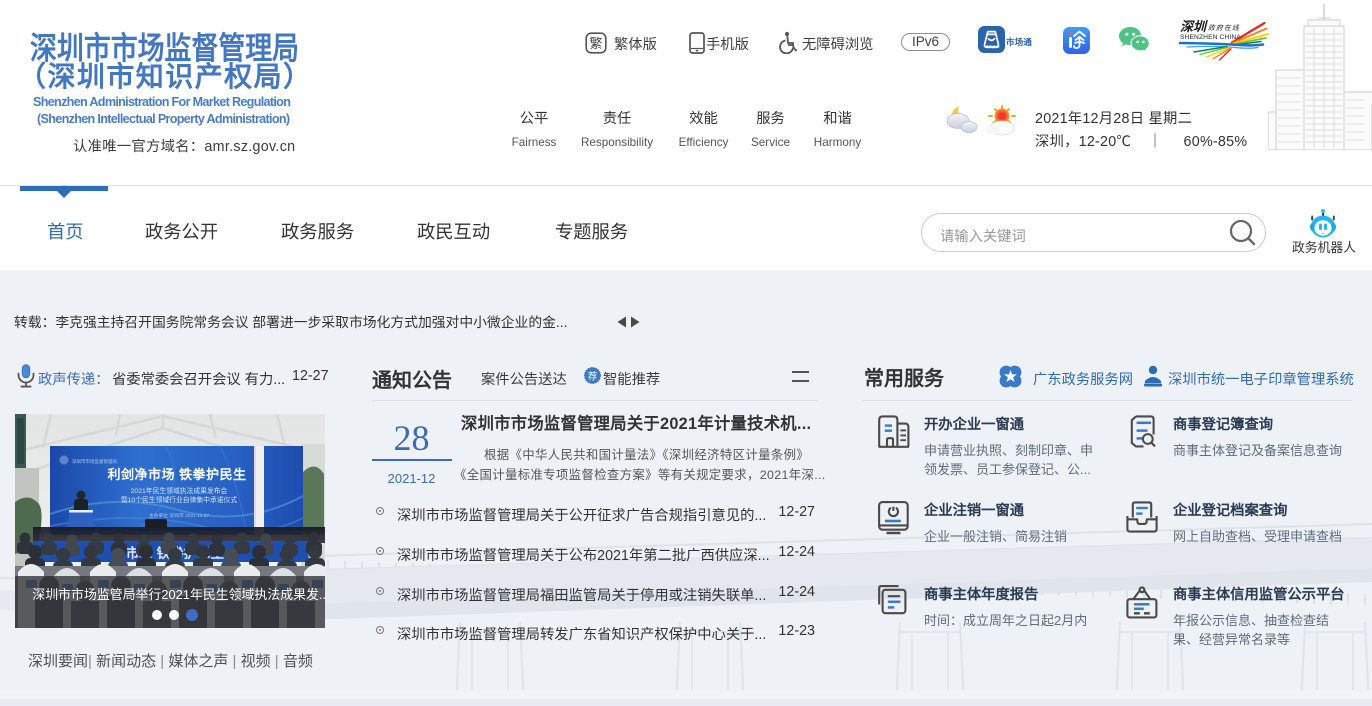 The width and height of the screenshot is (1372, 706). I want to click on svg-text: 繁, so click(595, 43).